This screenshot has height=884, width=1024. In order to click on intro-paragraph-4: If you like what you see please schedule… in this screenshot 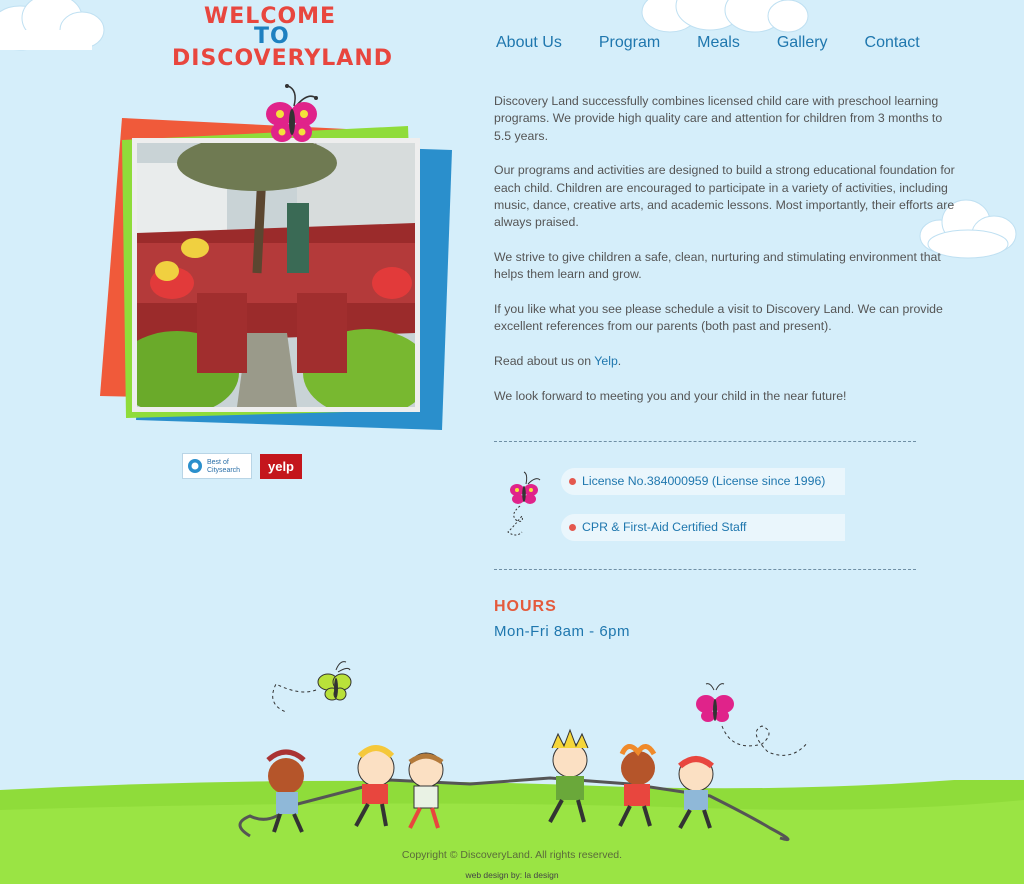, I will do `click(718, 318)`.